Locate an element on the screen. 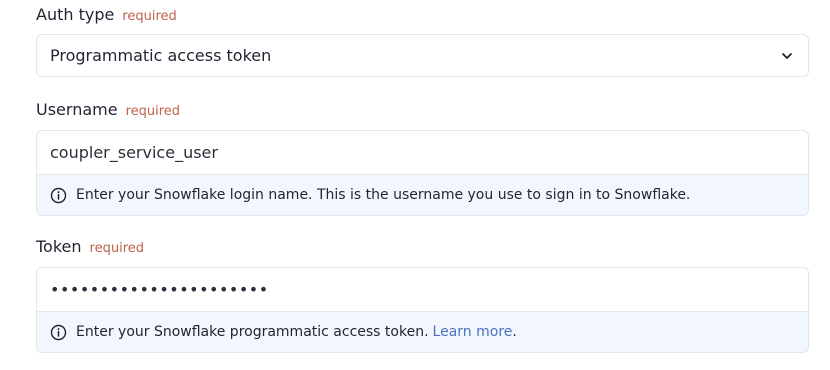 The image size is (830, 370). token-required-badge: required is located at coordinates (117, 248).